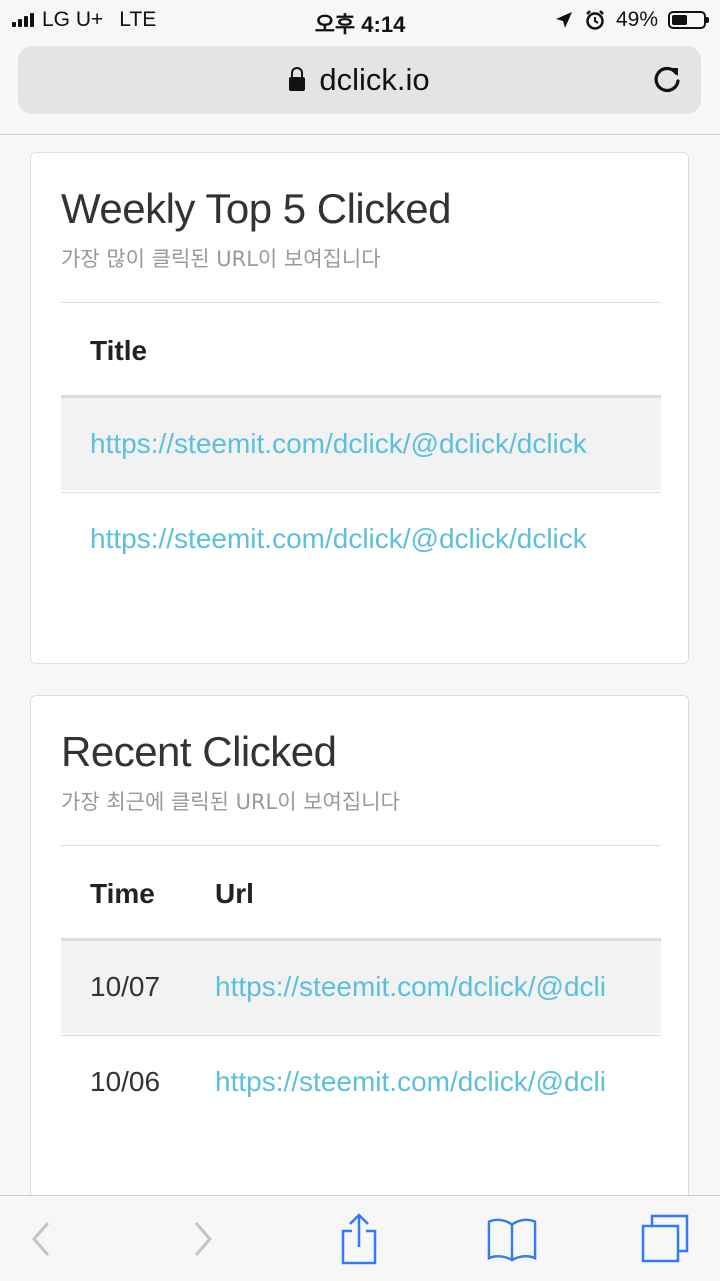 Image resolution: width=720 pixels, height=1281 pixels. I want to click on forward-button, so click(203, 1239).